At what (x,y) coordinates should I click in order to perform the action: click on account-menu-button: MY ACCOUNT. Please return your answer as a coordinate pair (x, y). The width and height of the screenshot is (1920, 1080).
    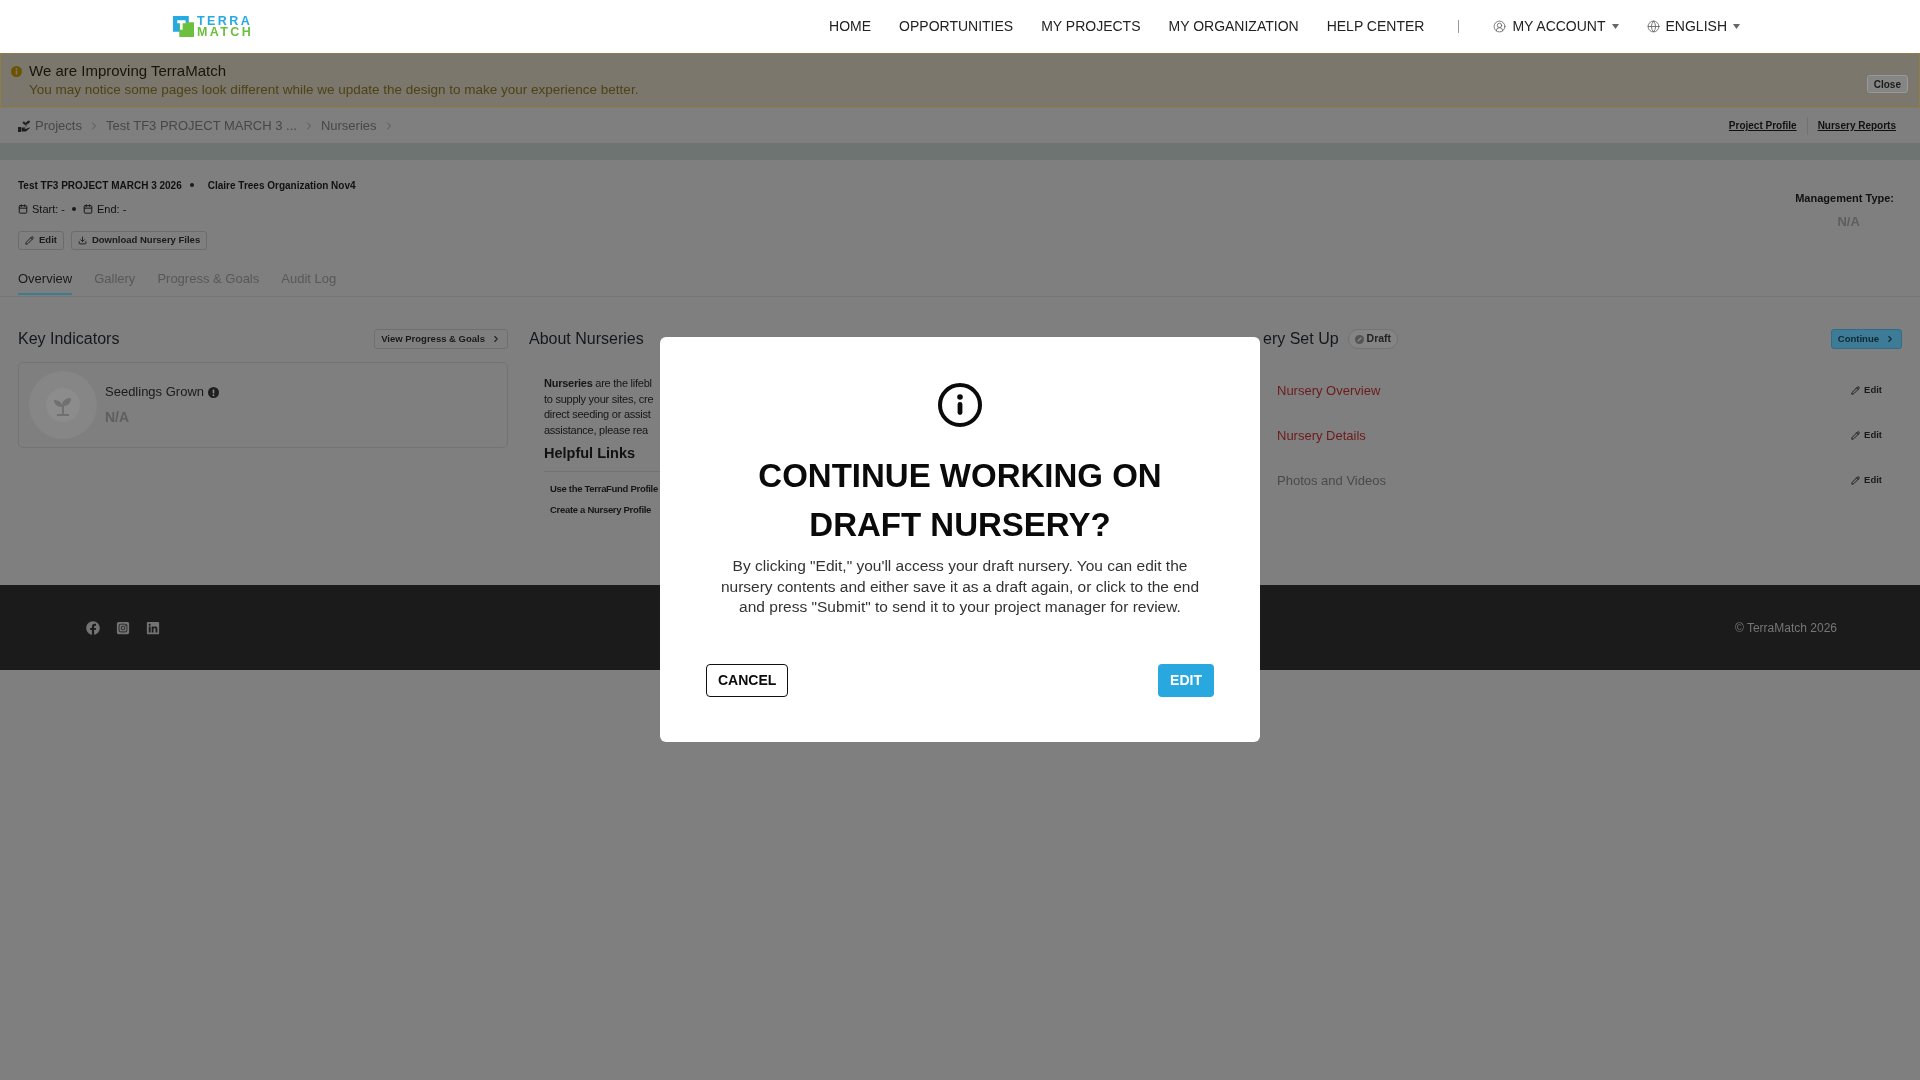
    Looking at the image, I should click on (1556, 26).